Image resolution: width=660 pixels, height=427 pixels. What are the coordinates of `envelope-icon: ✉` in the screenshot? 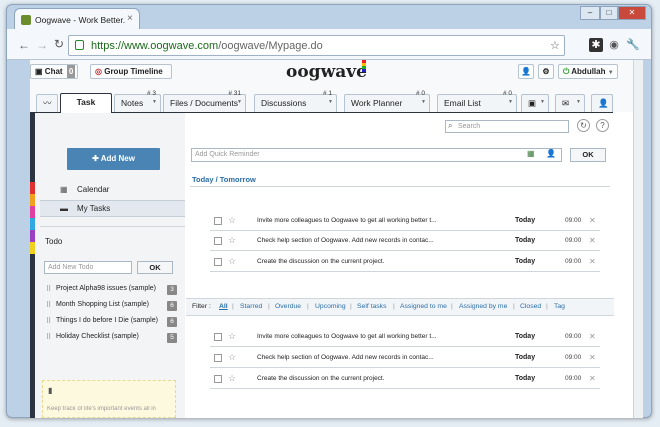 It's located at (566, 103).